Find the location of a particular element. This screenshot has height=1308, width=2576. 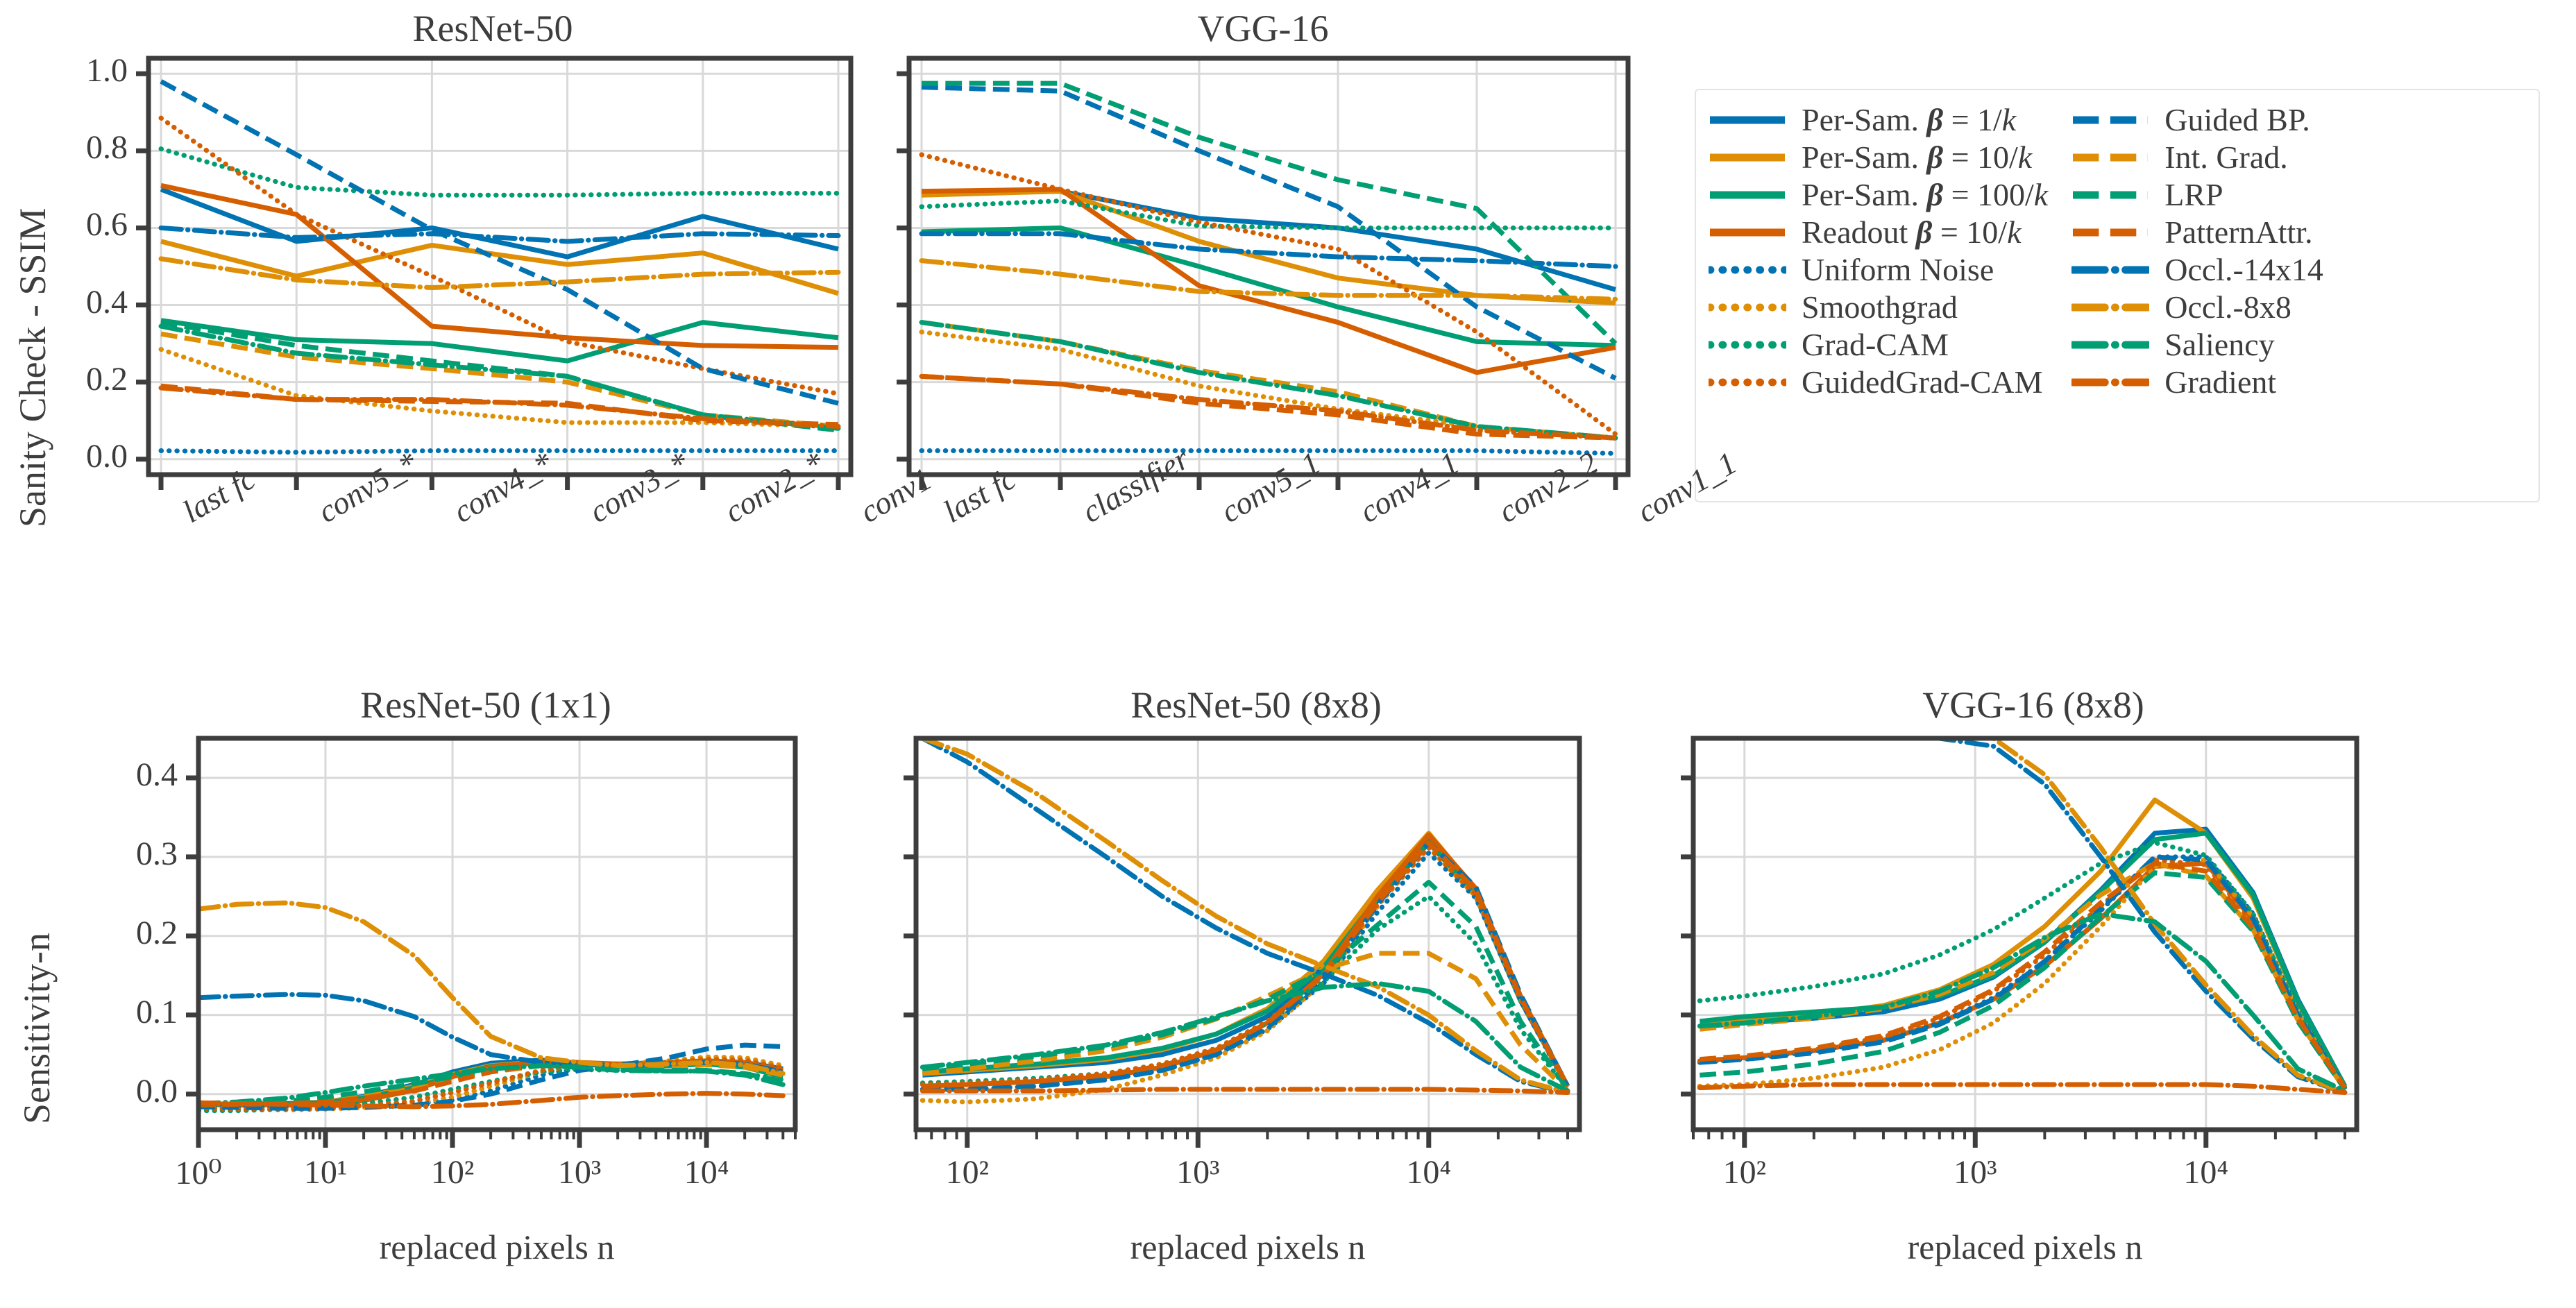

legend-item-label: Guided BP. is located at coordinates (2237, 119).